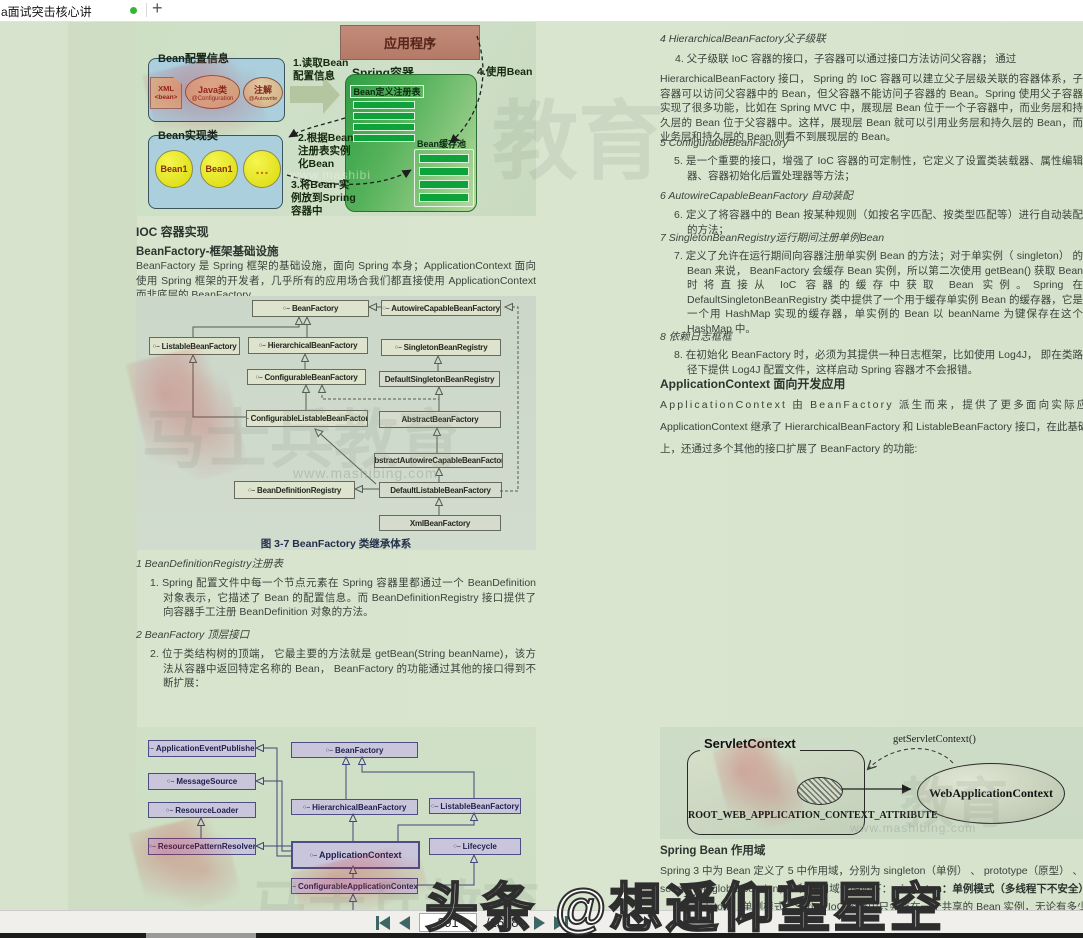 This screenshot has width=1083, height=938. Describe the element at coordinates (384, 105) in the screenshot. I see `bean-definition-bar` at that location.